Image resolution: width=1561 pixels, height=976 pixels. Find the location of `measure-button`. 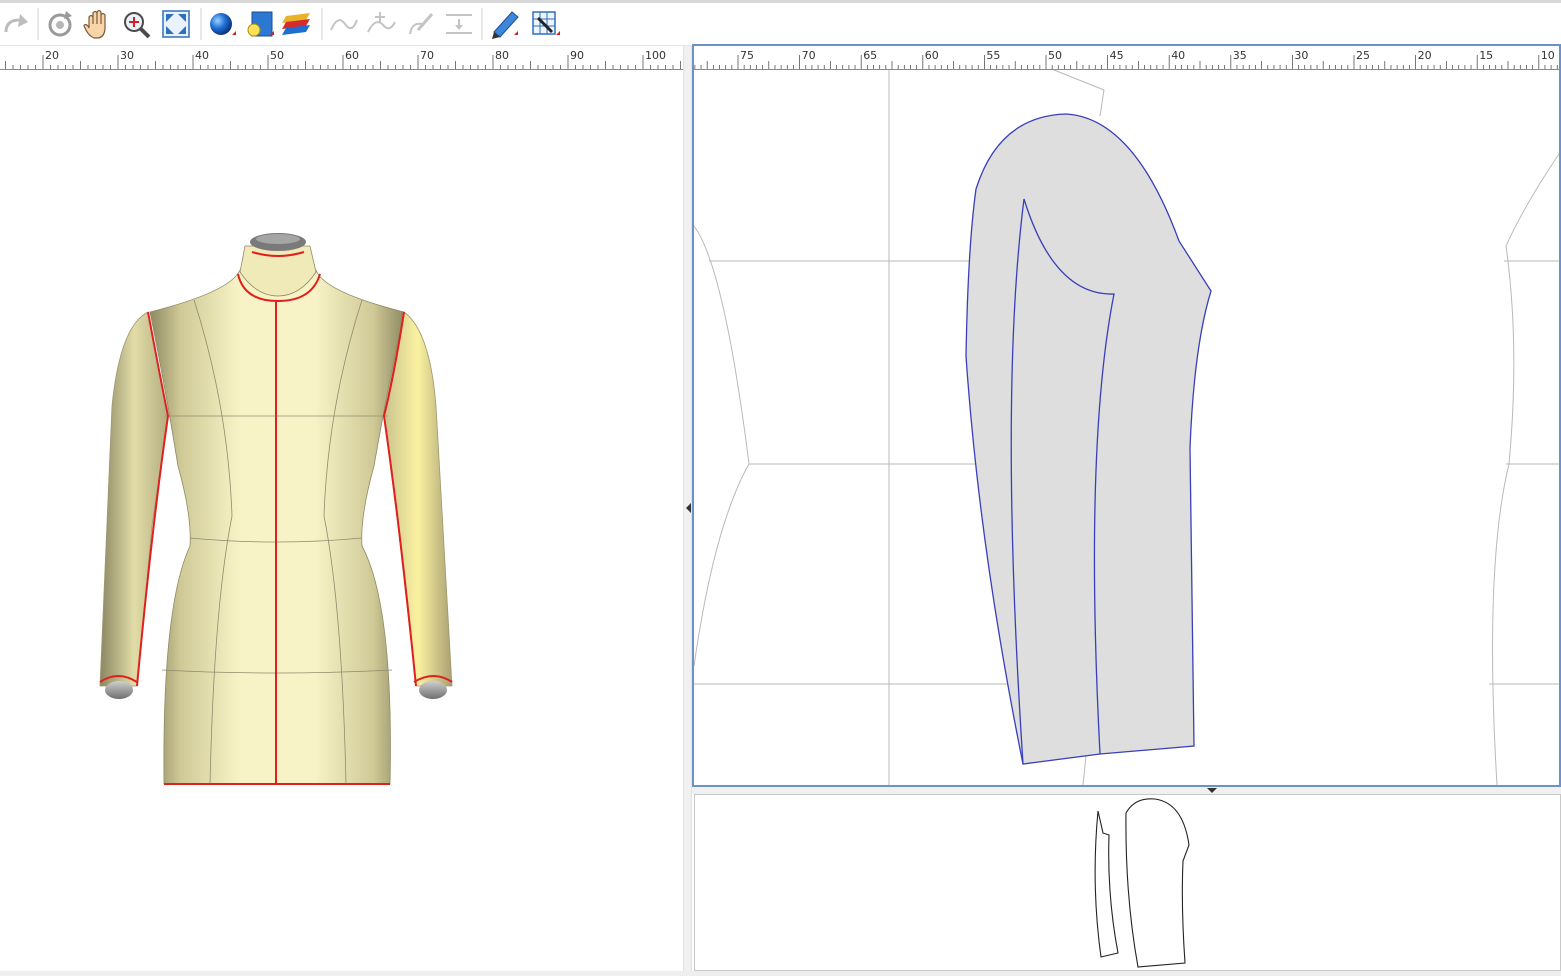

measure-button is located at coordinates (505, 25).